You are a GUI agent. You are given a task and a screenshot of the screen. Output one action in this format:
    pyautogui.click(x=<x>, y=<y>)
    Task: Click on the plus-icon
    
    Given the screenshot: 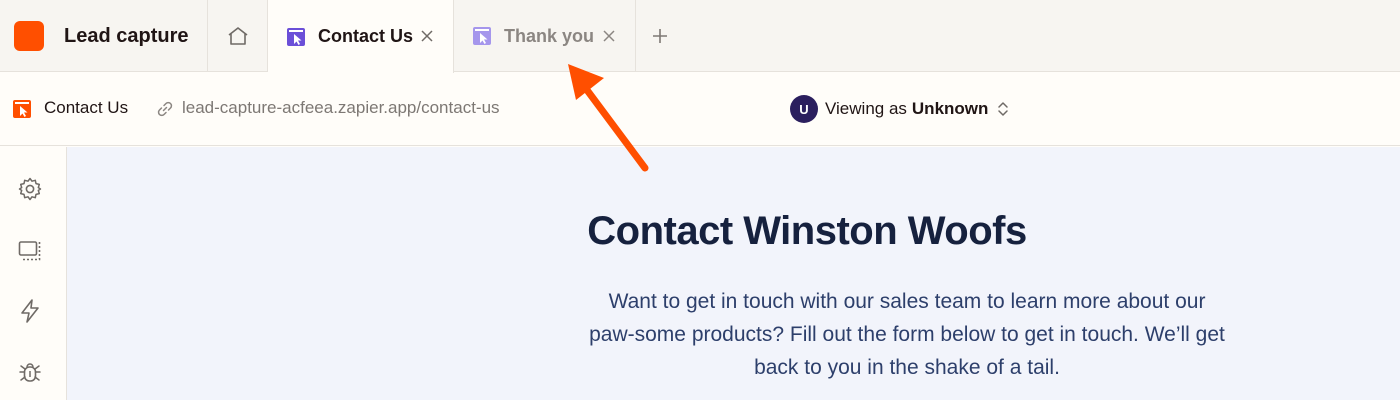 What is the action you would take?
    pyautogui.click(x=660, y=36)
    